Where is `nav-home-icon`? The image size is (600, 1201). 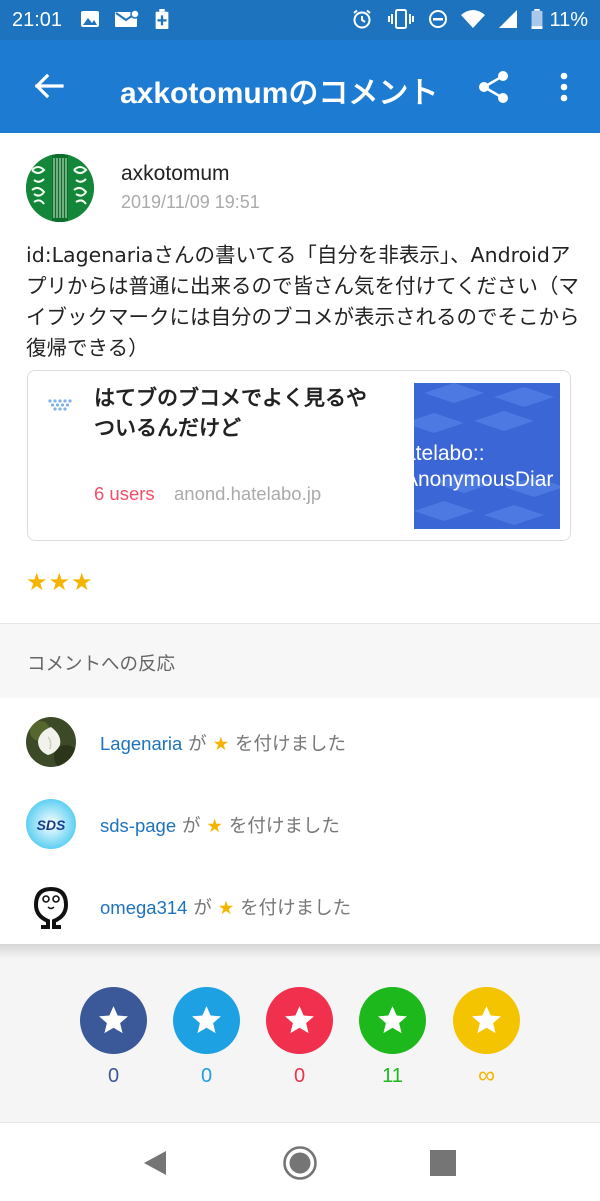 nav-home-icon is located at coordinates (300, 1163).